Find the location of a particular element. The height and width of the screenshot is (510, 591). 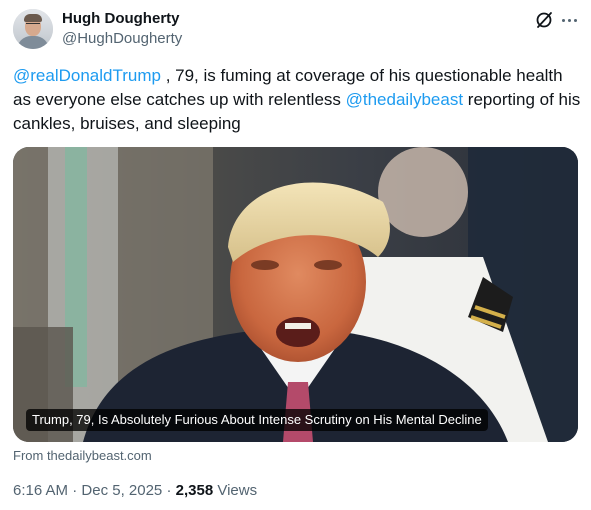

grok-icon is located at coordinates (544, 20).